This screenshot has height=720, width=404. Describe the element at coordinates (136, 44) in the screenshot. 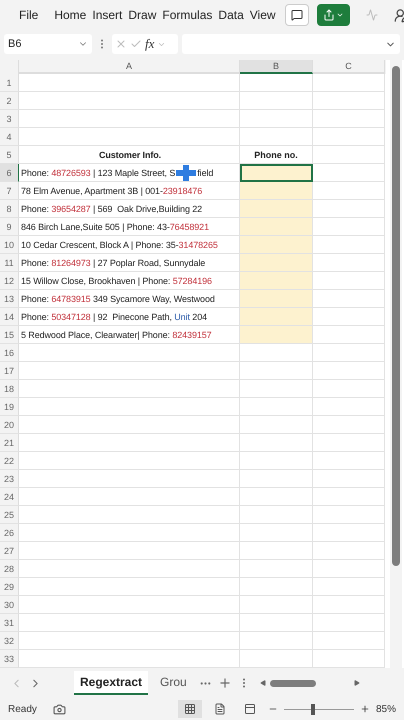

I see `check-icon` at that location.